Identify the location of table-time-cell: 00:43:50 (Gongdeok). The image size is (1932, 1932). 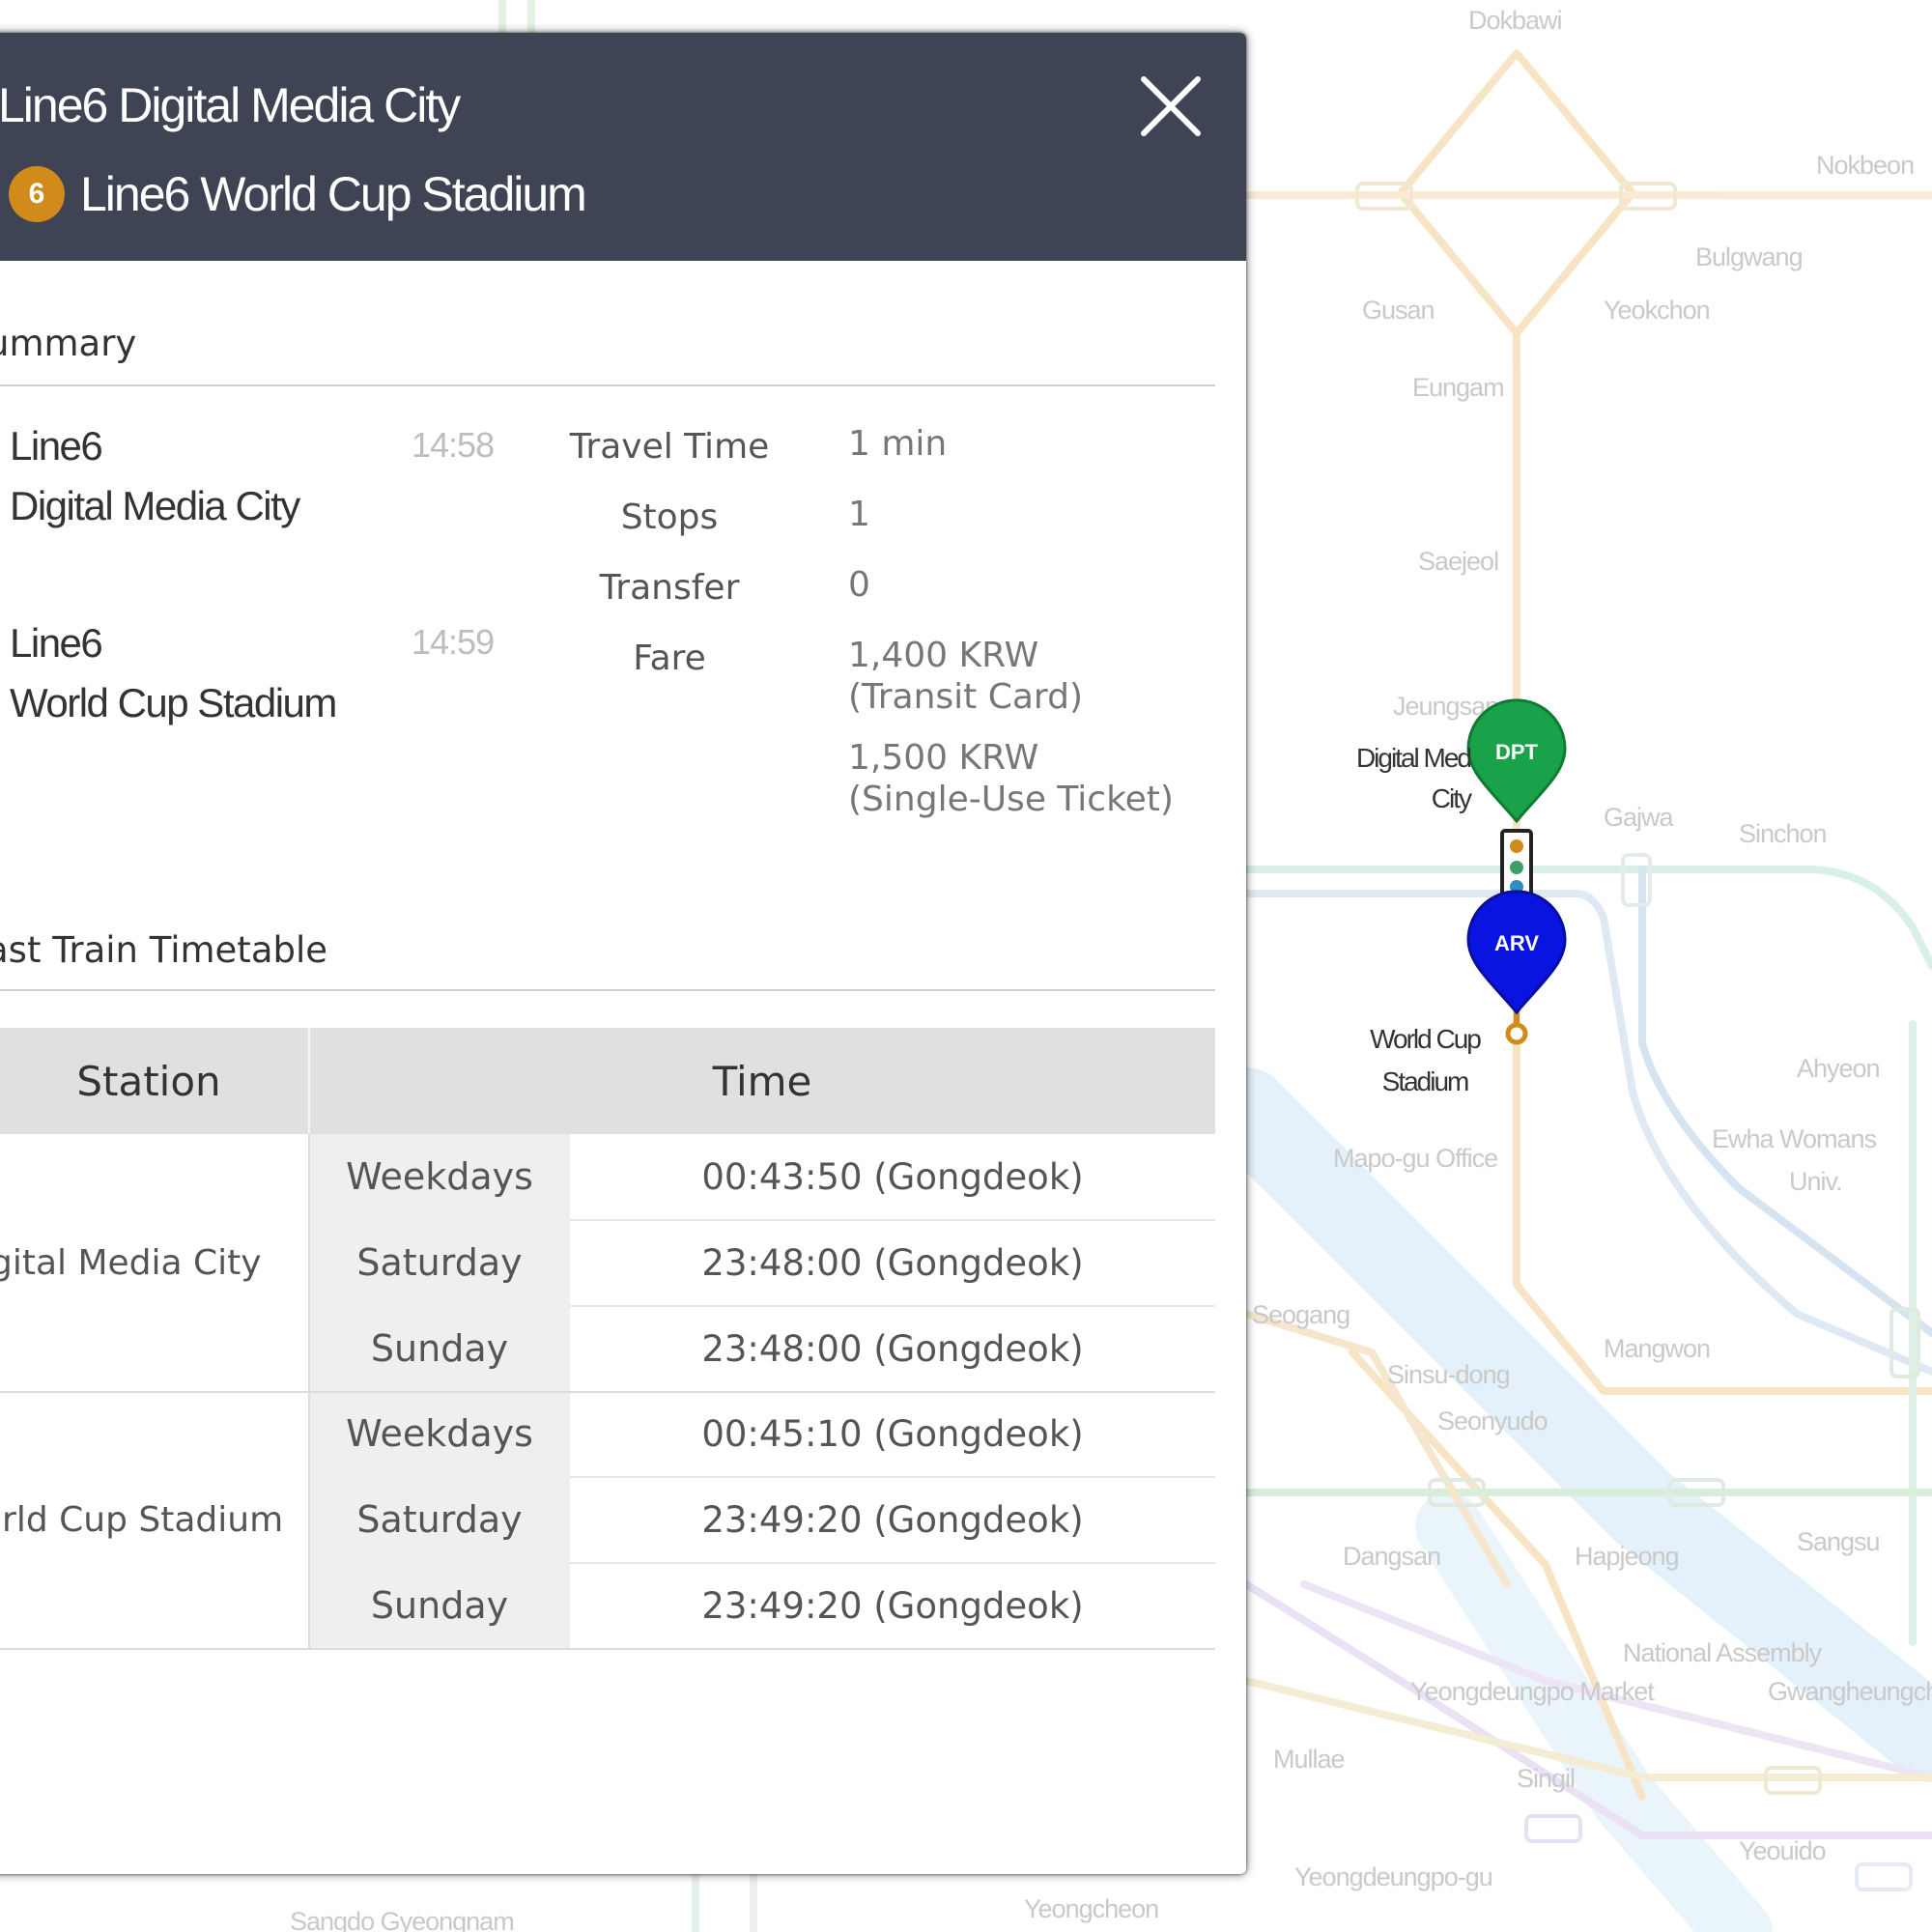
(892, 1176).